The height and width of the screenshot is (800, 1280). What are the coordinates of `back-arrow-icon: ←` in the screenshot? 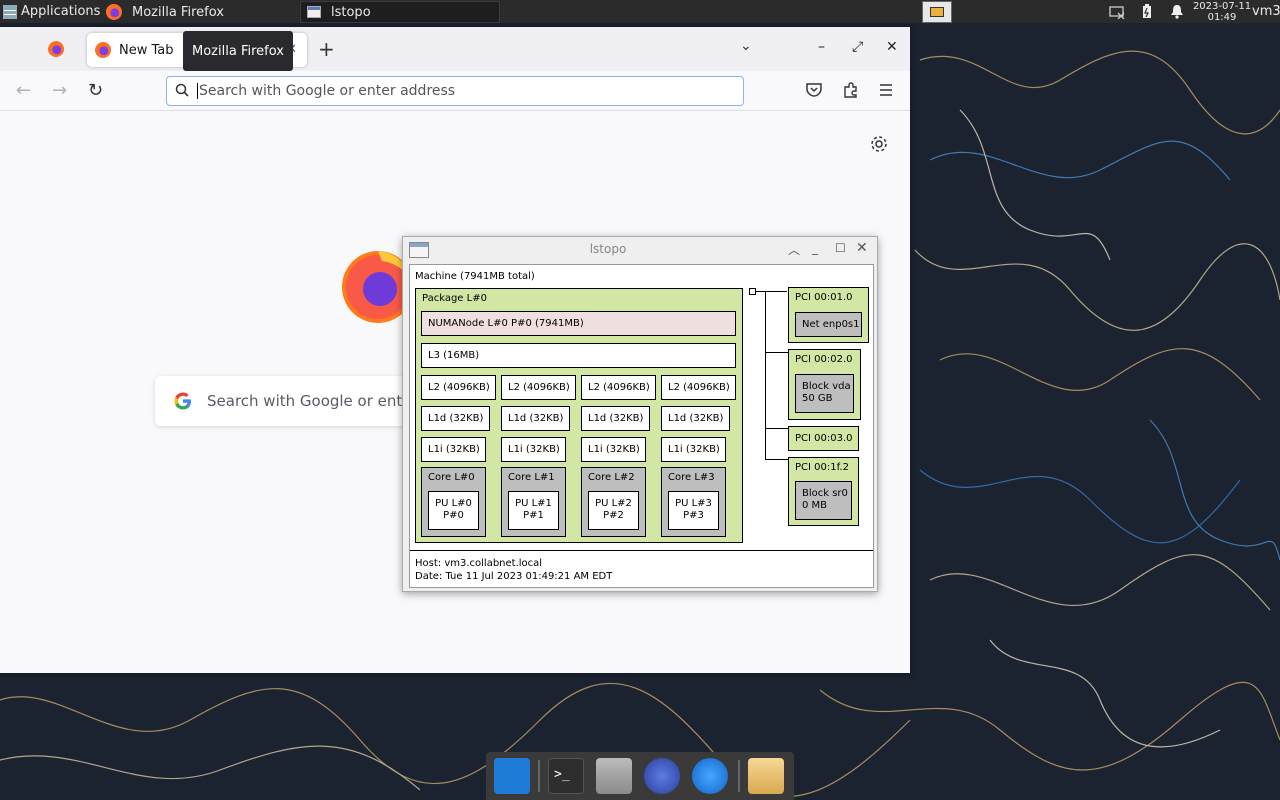 It's located at (23, 90).